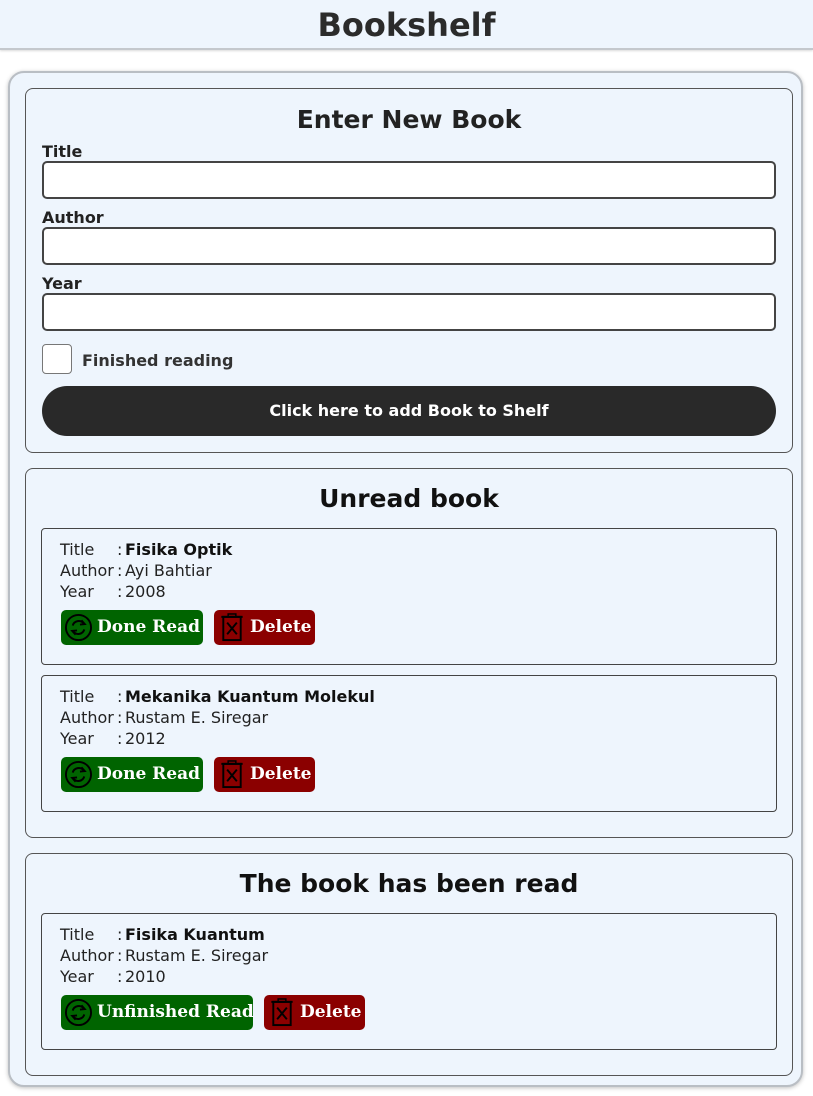 This screenshot has height=1096, width=813. I want to click on book-title: Fisika Optik, so click(179, 549).